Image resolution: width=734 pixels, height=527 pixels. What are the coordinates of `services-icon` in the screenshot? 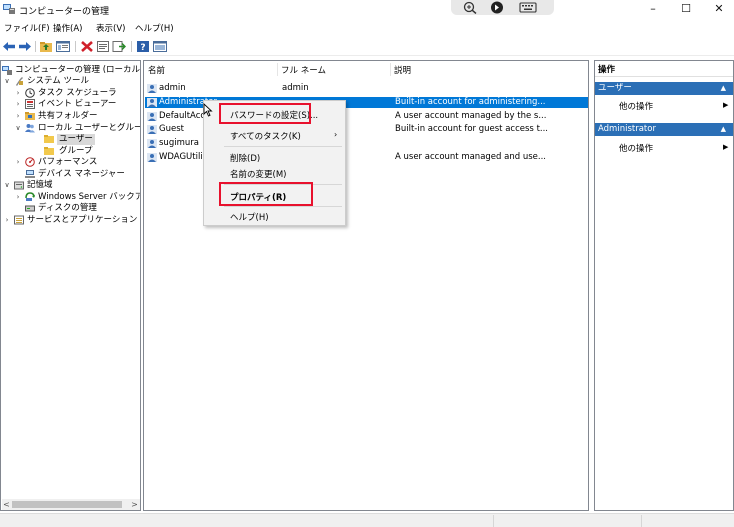 It's located at (19, 220).